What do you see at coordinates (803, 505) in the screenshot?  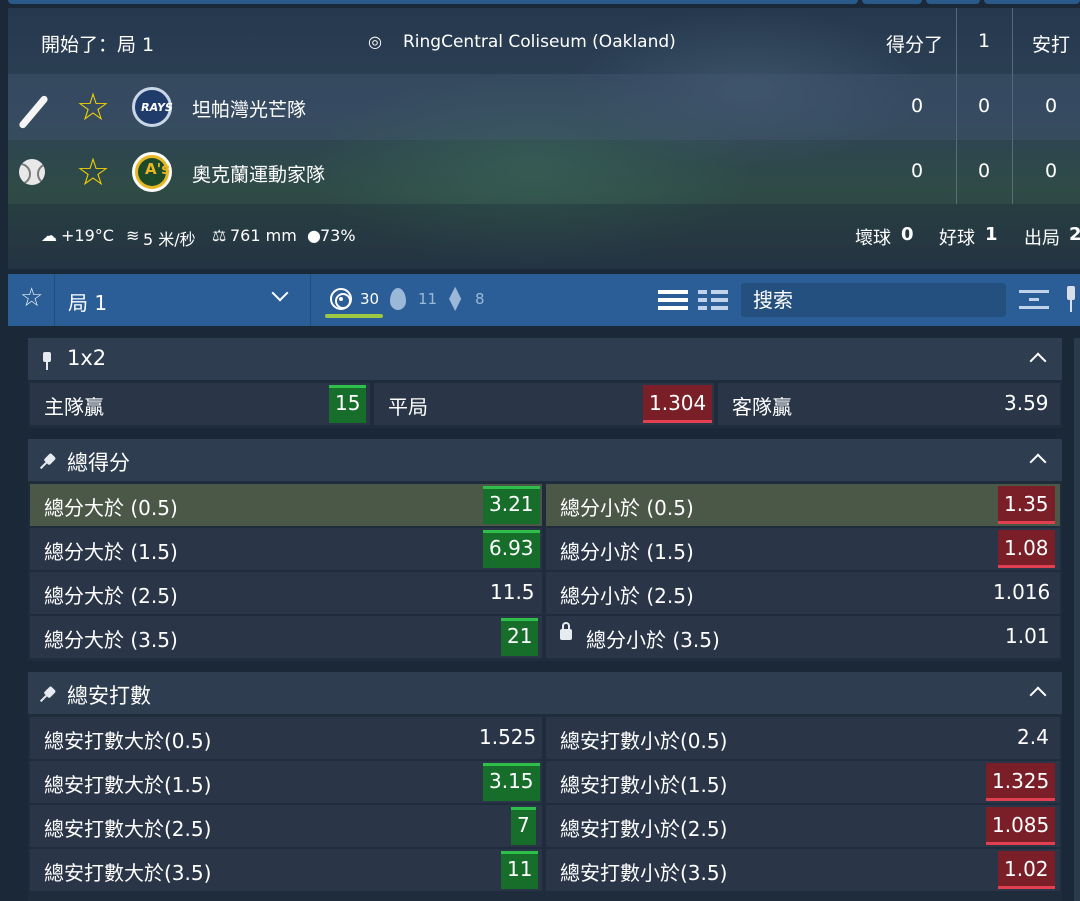 I see `odds-cell: 總分小於 (0.5) 1.35` at bounding box center [803, 505].